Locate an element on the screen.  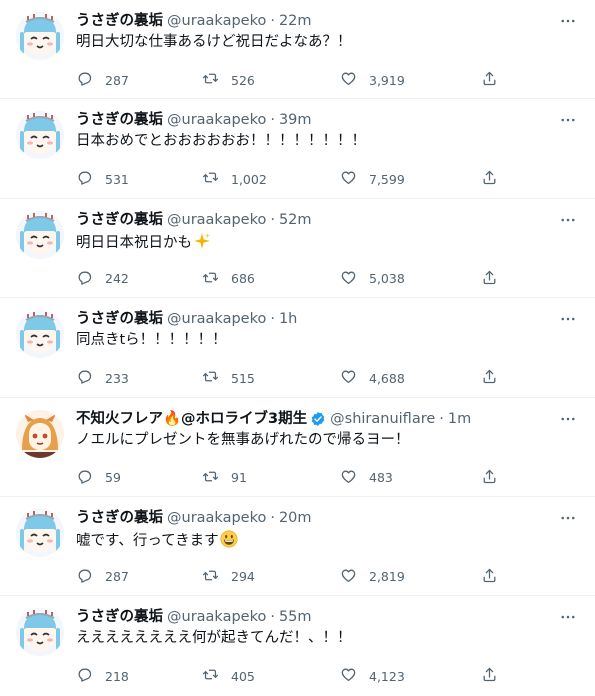
retweet-button: 526 is located at coordinates (228, 80).